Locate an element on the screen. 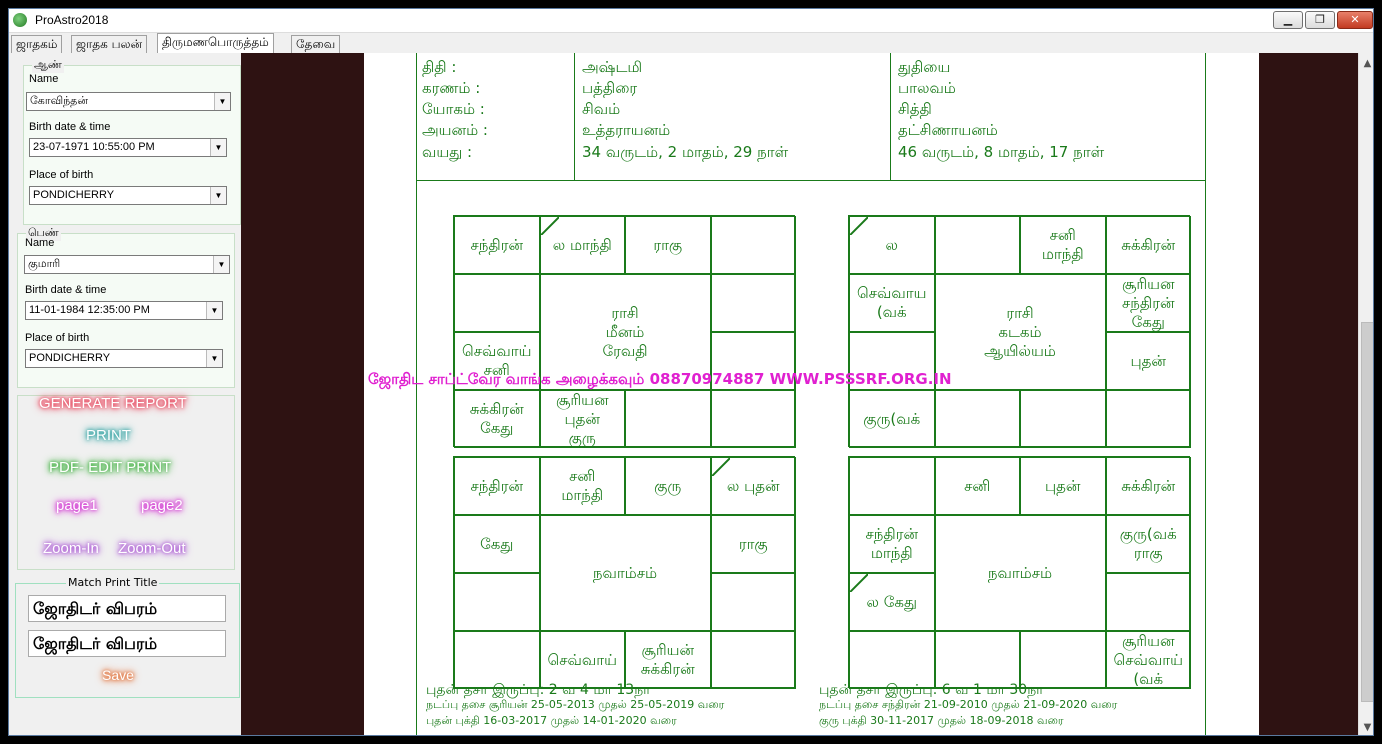  chart-house: ல is located at coordinates (892, 245).